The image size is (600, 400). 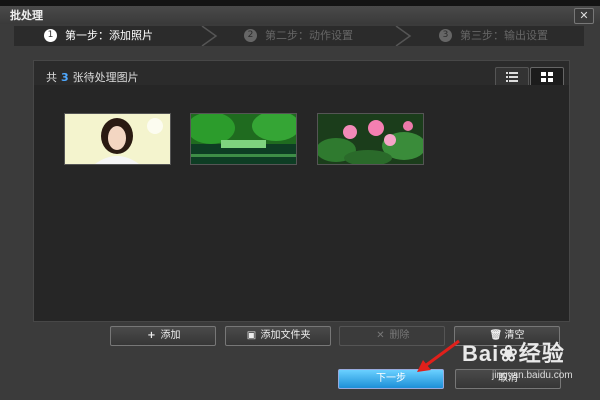 What do you see at coordinates (541, 353) in the screenshot?
I see `watermark-brand2: 经验` at bounding box center [541, 353].